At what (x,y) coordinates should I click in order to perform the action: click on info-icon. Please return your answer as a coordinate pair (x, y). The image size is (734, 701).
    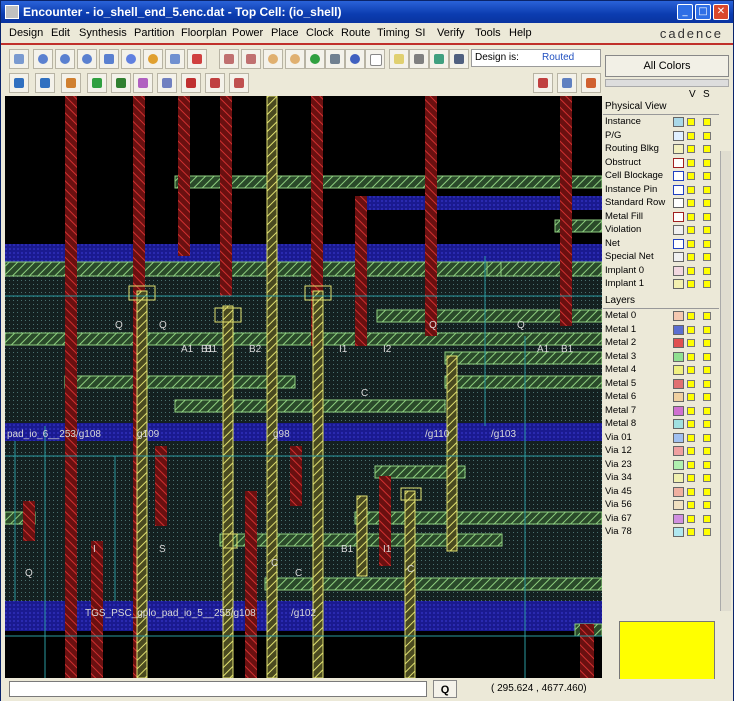
    Looking at the image, I should click on (355, 59).